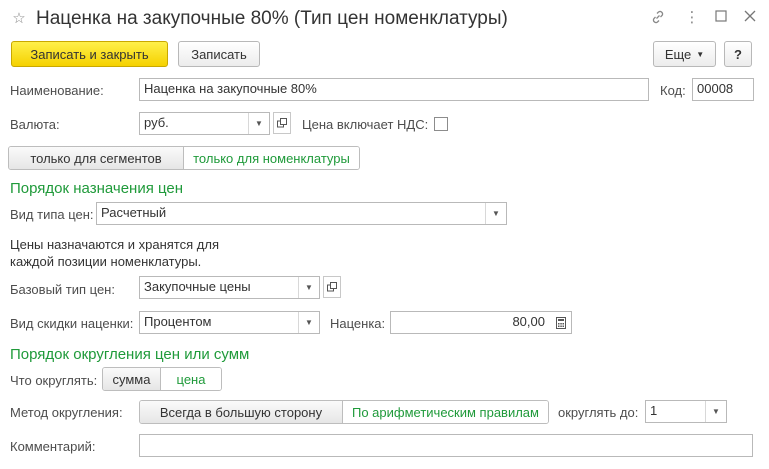 The image size is (769, 469). I want to click on link-icon, so click(658, 19).